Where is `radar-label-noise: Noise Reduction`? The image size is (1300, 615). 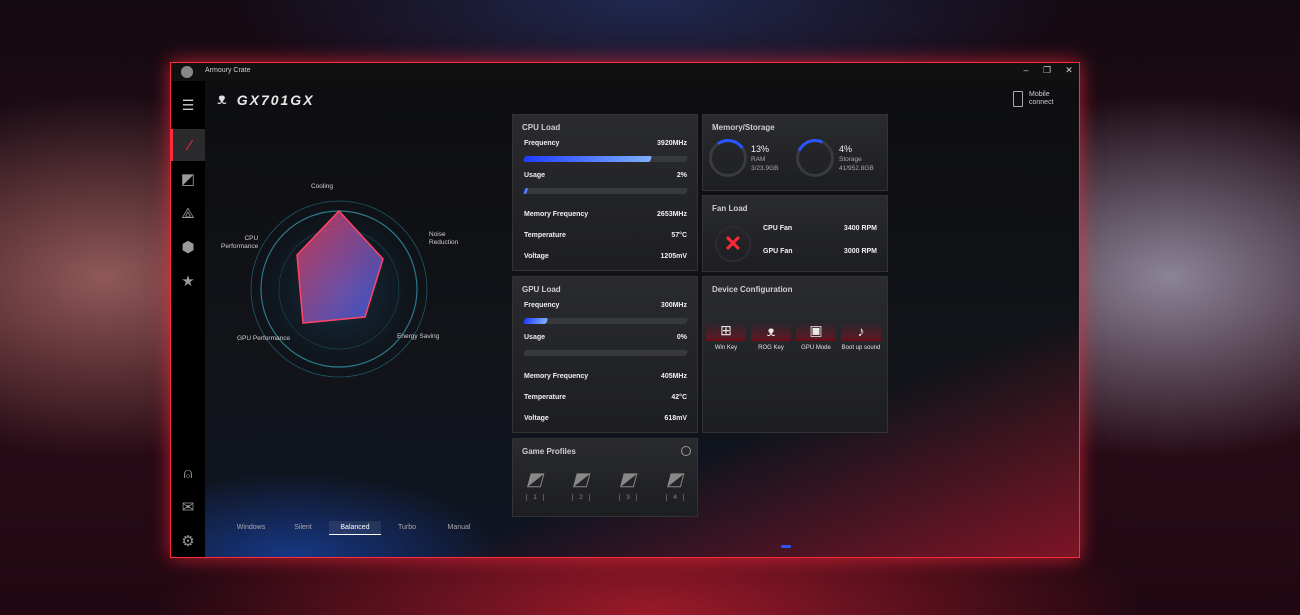
radar-label-noise: Noise Reduction is located at coordinates (444, 238).